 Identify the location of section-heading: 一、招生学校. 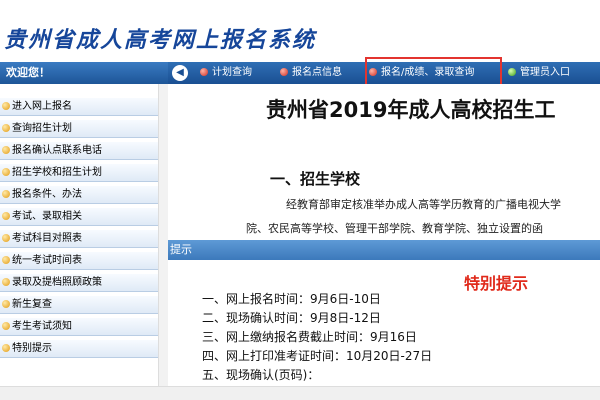
(315, 179).